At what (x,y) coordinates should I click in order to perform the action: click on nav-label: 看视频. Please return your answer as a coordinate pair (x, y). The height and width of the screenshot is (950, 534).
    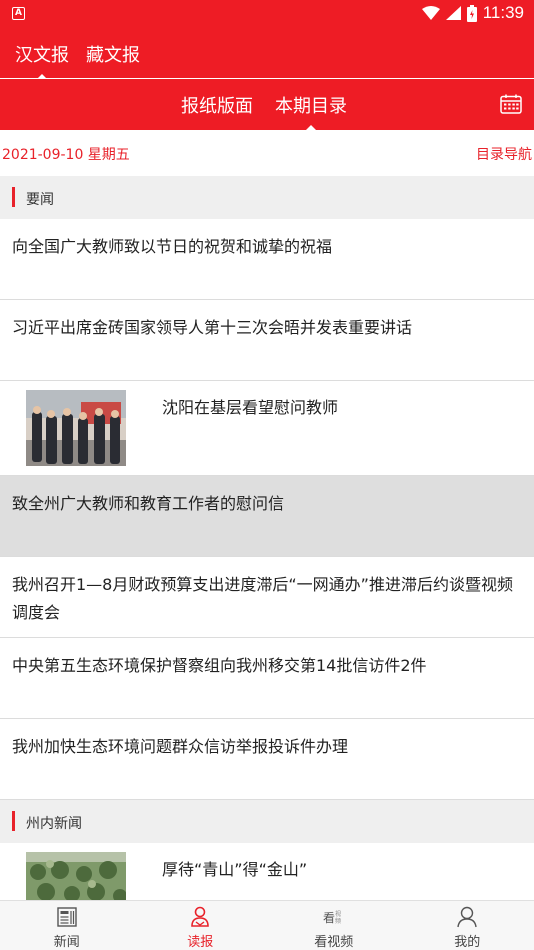
    Looking at the image, I should click on (334, 942).